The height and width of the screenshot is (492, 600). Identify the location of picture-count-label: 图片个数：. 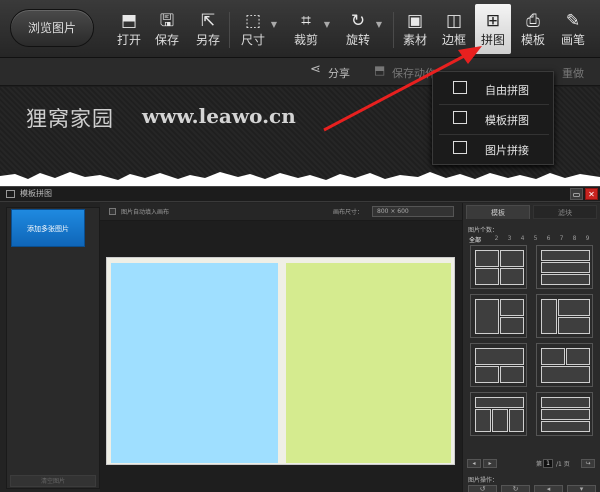
(483, 230).